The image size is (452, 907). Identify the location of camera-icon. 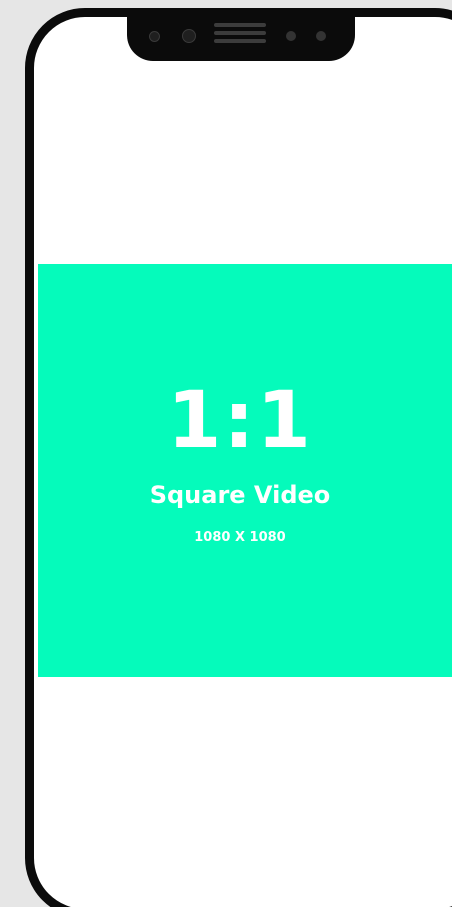
(189, 36).